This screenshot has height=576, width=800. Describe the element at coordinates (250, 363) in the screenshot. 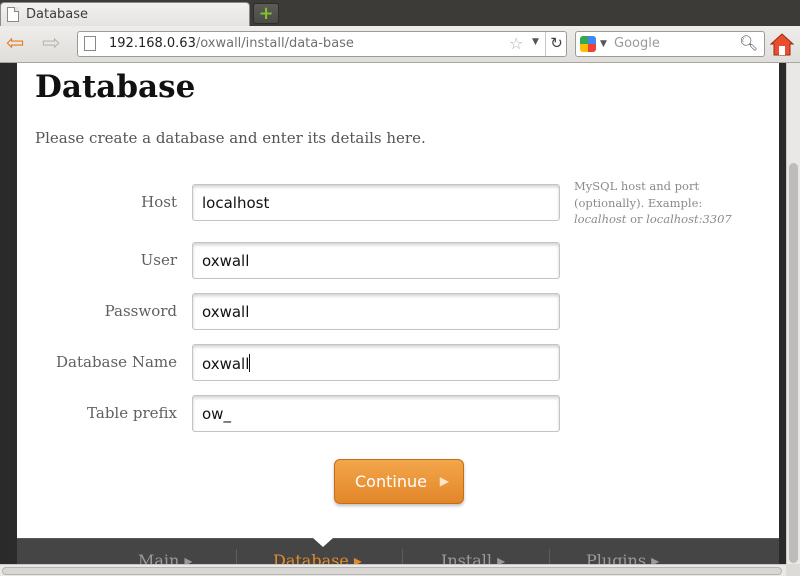

I see `text-cursor` at that location.